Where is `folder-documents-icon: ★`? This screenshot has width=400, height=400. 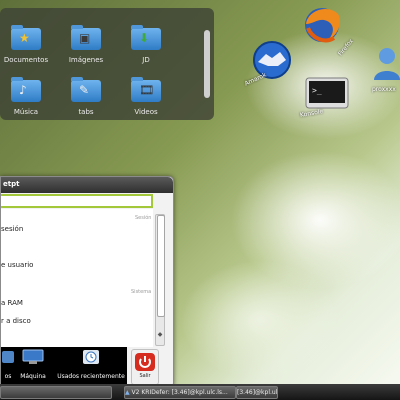
folder-documents-icon: ★ is located at coordinates (26, 37).